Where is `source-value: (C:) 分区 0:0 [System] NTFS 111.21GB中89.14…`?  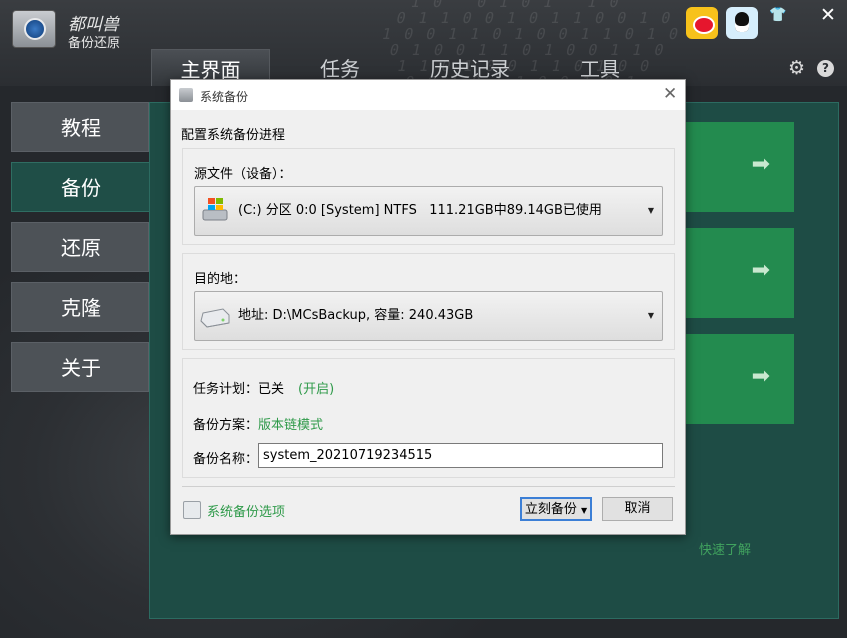 source-value: (C:) 分区 0:0 [System] NTFS 111.21GB中89.14… is located at coordinates (420, 210).